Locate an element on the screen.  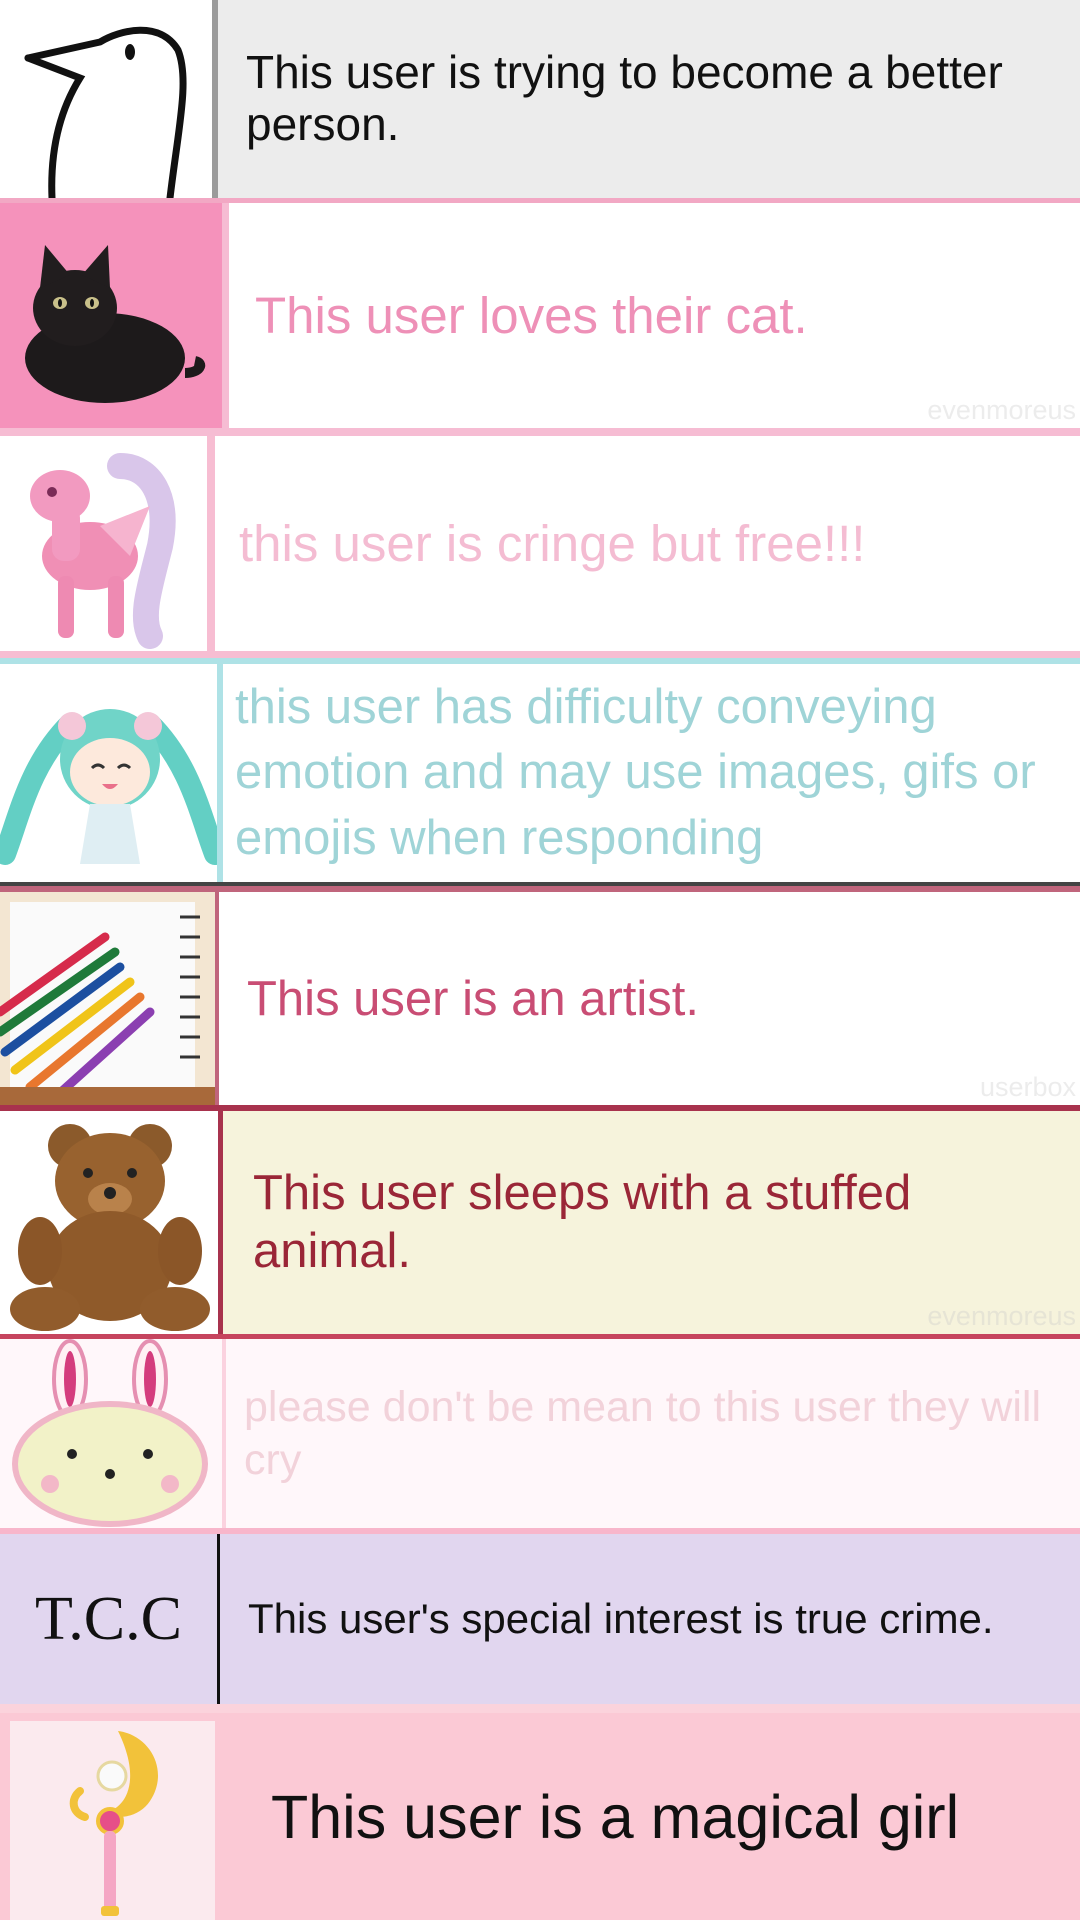
userbox-text: This user is an artist. is located at coordinates (473, 998).